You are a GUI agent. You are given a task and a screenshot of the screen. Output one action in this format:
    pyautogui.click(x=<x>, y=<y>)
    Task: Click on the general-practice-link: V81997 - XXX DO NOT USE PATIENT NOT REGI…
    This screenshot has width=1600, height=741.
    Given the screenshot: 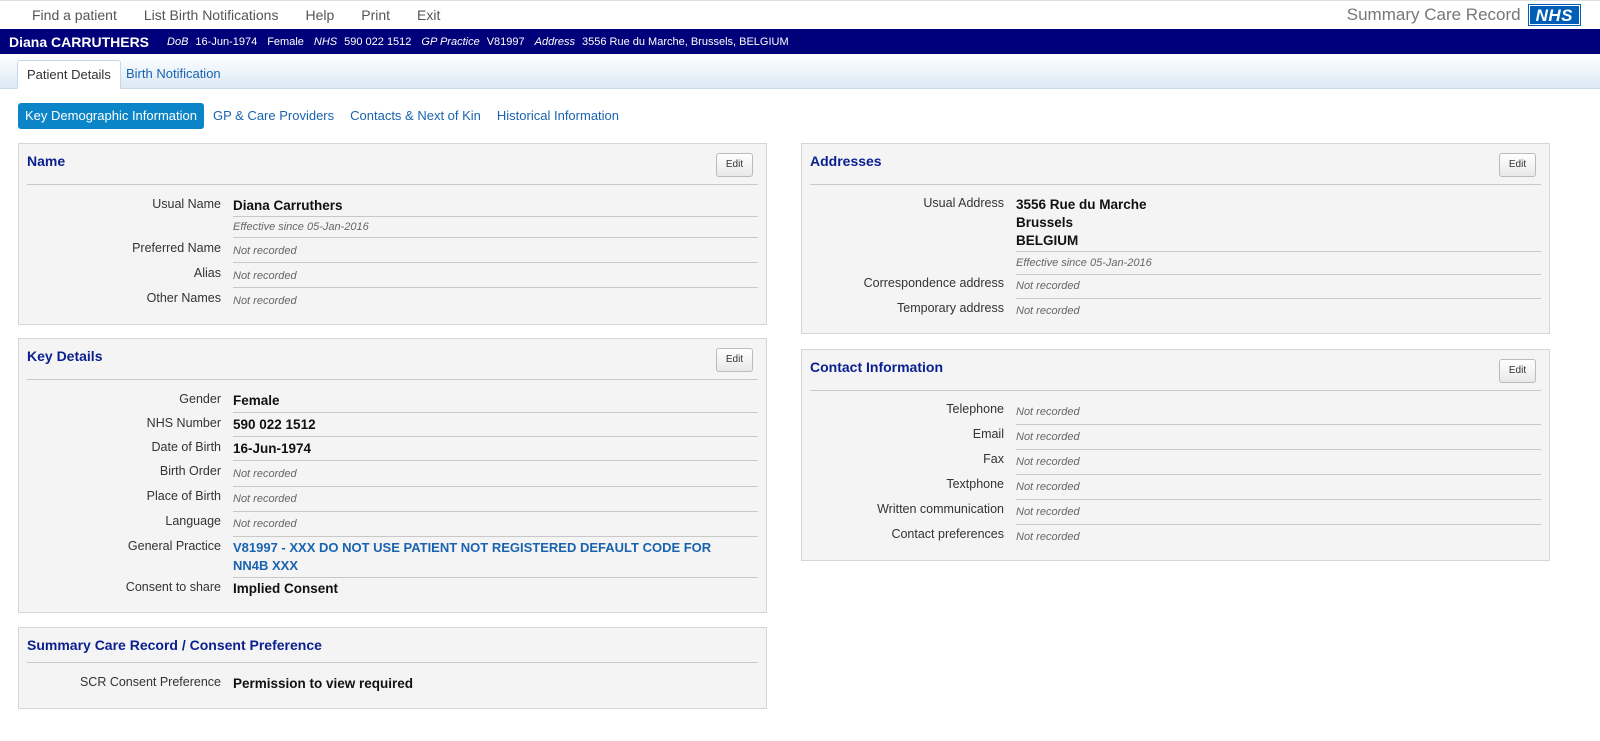 What is the action you would take?
    pyautogui.click(x=495, y=558)
    